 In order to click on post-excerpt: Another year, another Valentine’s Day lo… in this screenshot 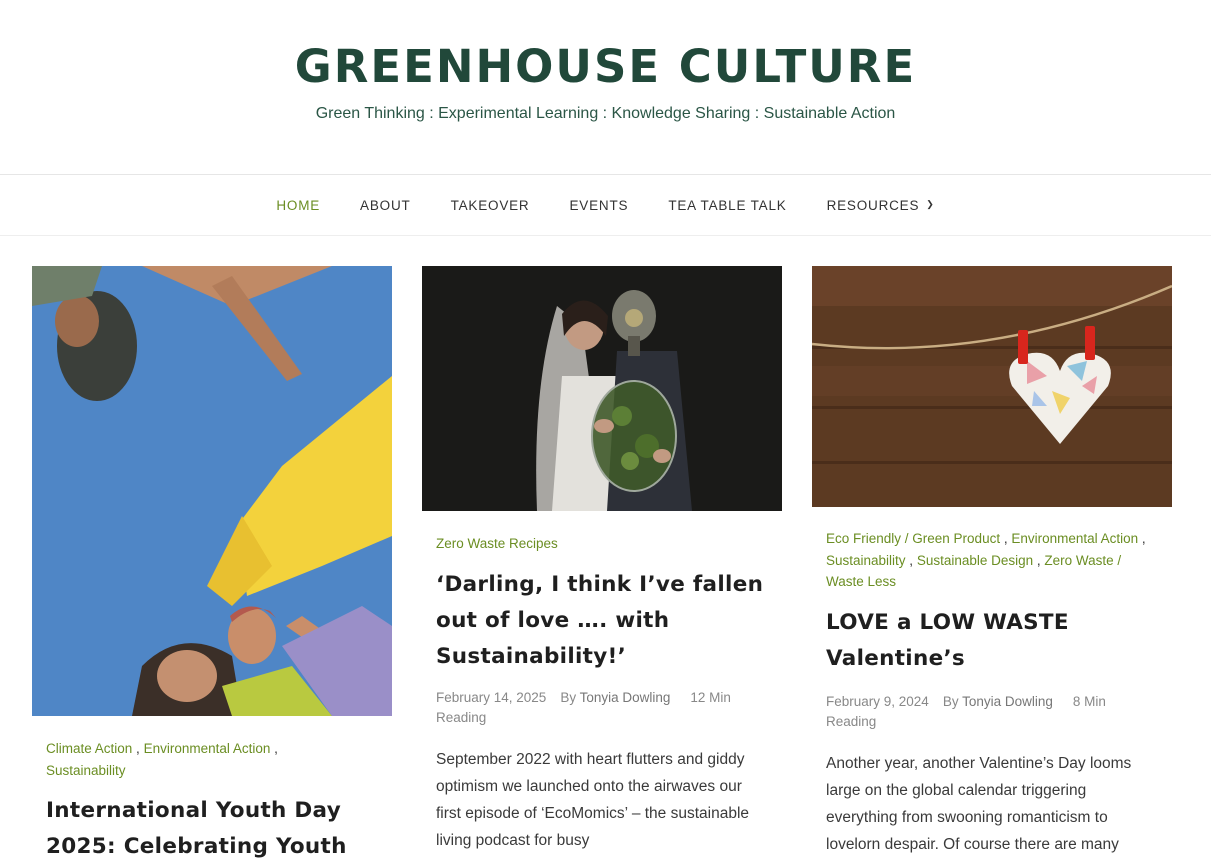, I will do `click(979, 804)`.